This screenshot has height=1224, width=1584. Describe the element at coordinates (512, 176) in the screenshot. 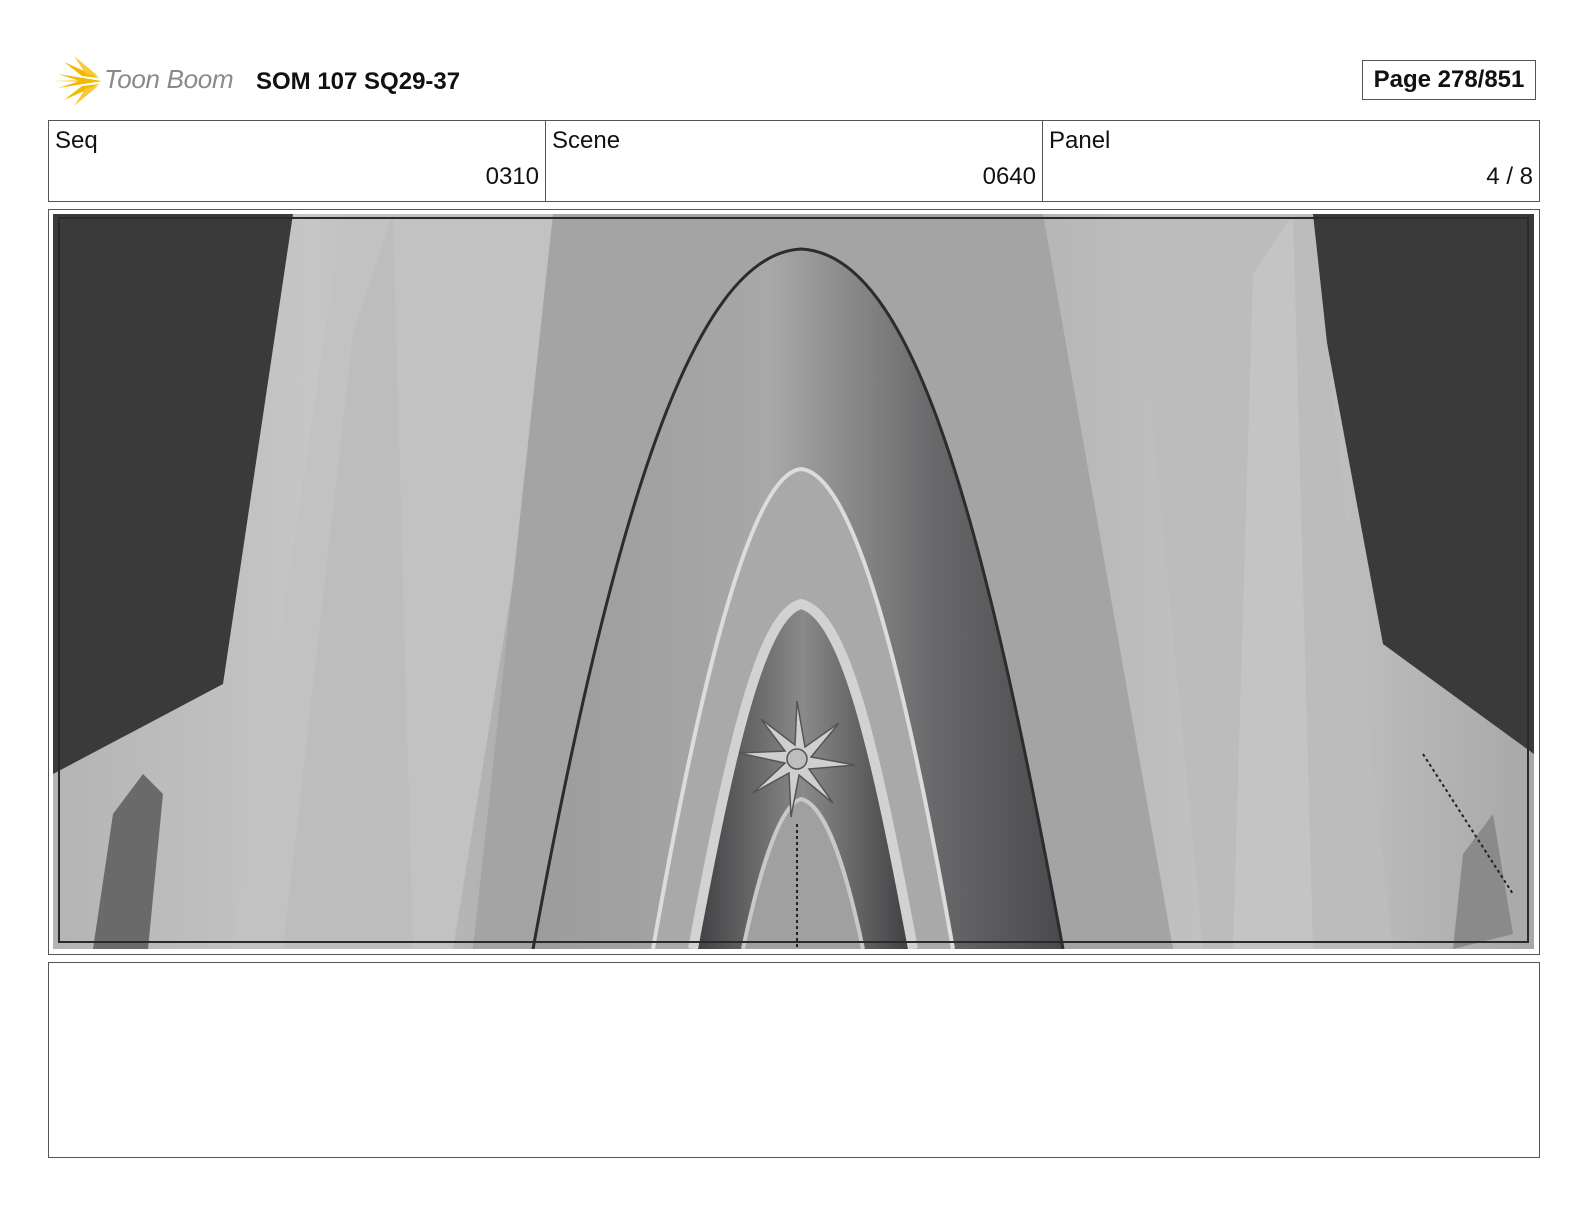

I see `seq-value: 0310` at that location.